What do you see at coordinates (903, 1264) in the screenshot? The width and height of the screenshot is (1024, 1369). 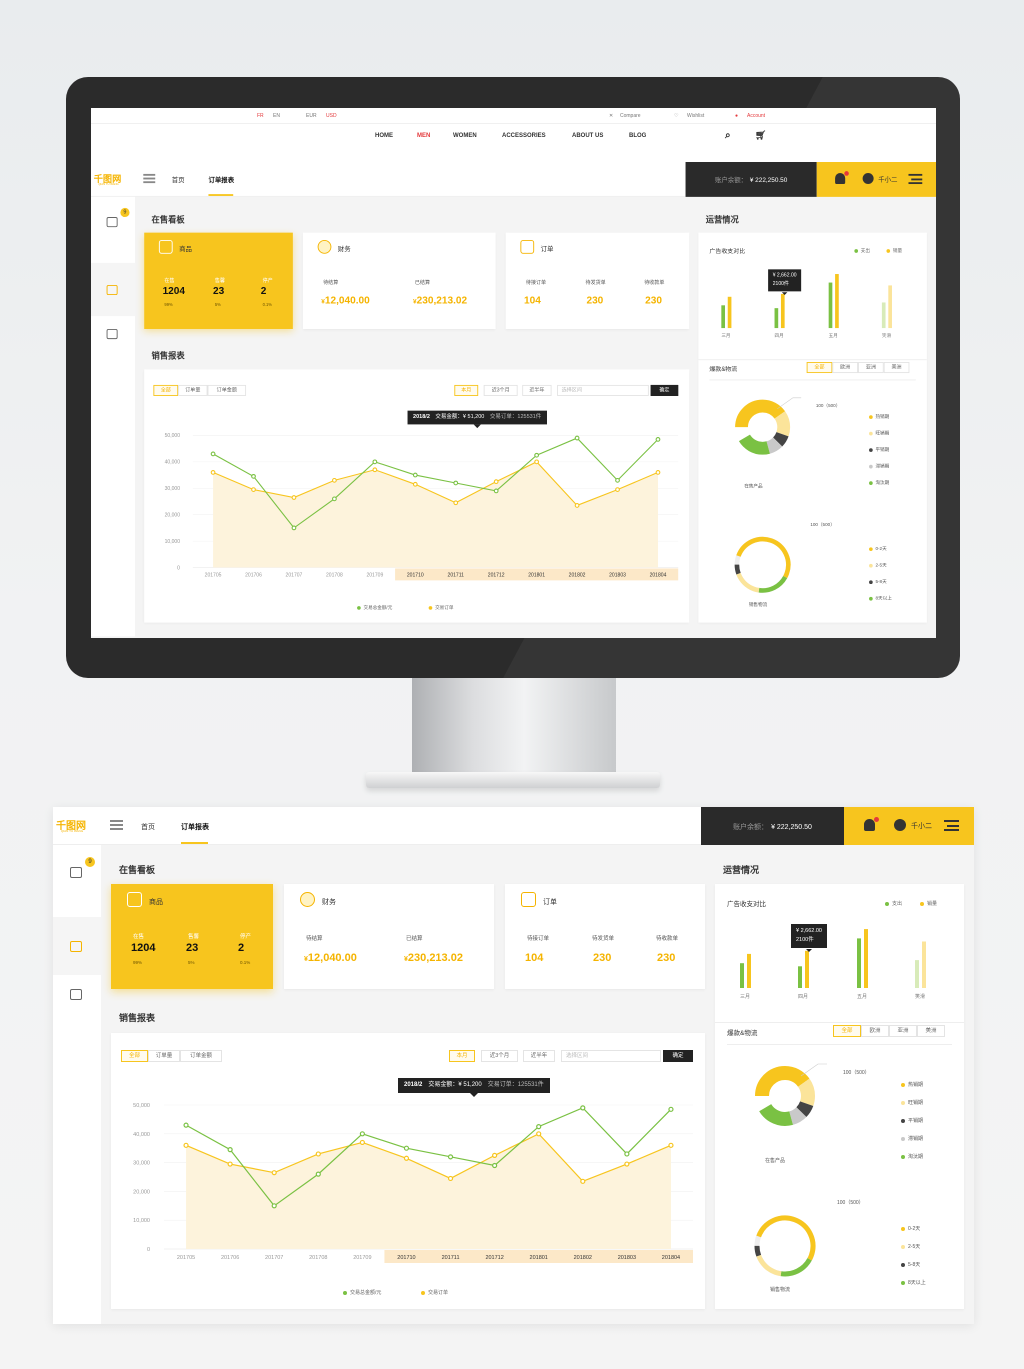 I see `swatch` at bounding box center [903, 1264].